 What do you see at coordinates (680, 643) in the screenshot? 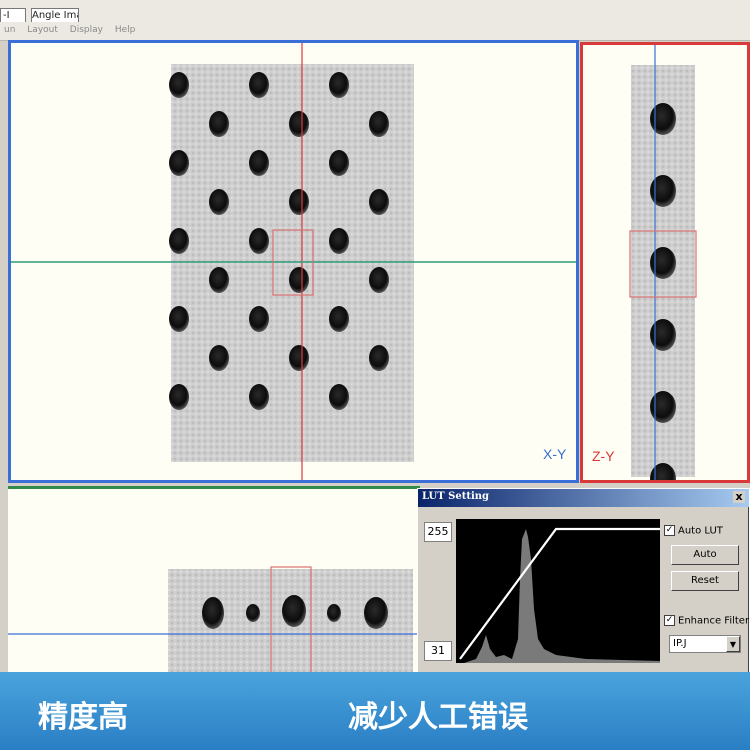
I see `filter-select-value: IP.J` at bounding box center [680, 643].